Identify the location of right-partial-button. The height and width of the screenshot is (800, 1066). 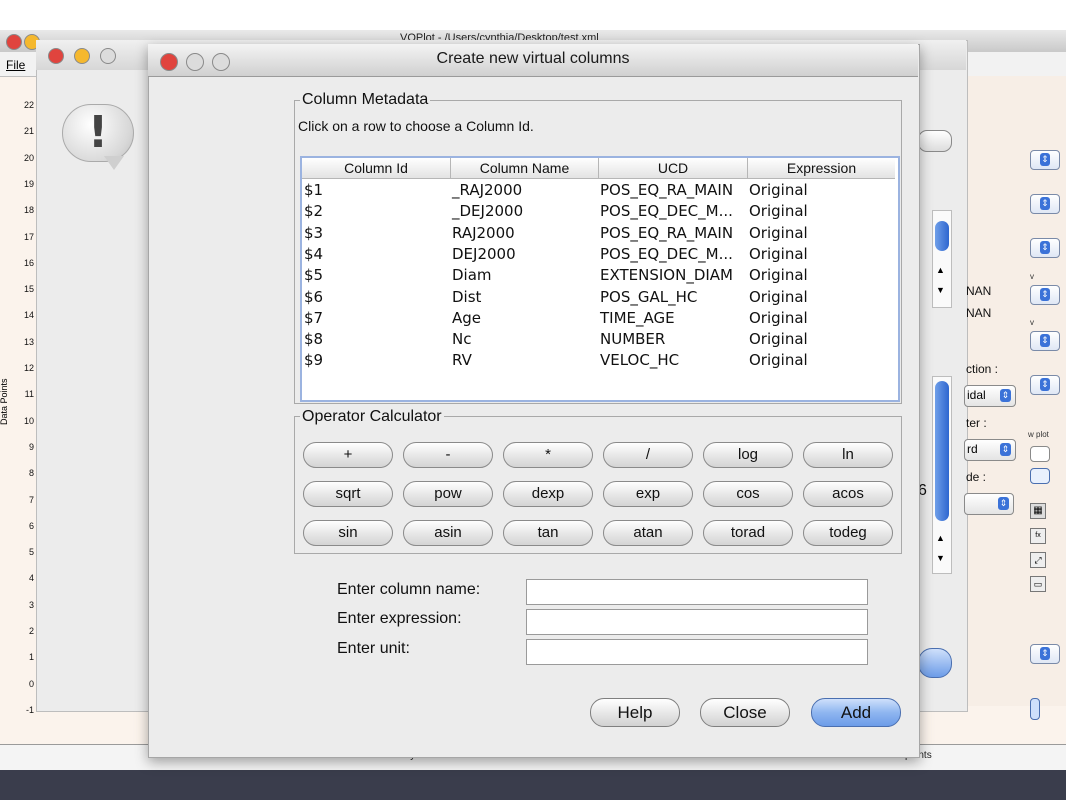
(1035, 709).